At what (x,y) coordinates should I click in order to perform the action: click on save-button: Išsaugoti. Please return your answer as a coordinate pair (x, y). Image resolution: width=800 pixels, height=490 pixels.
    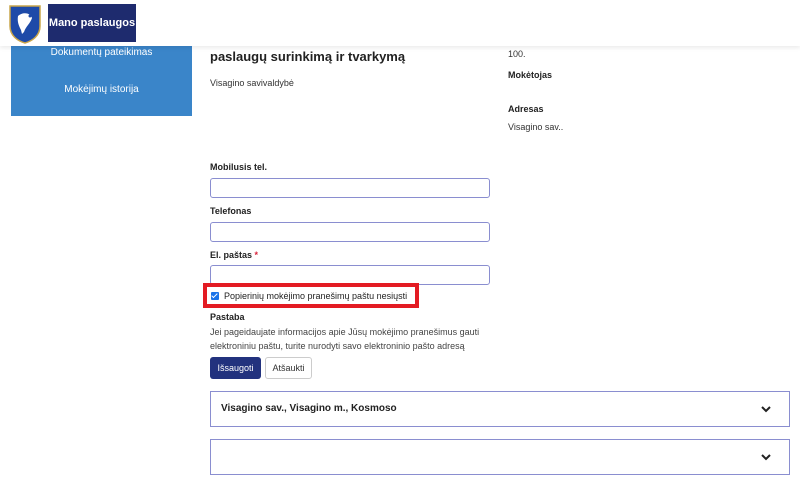
    Looking at the image, I should click on (235, 368).